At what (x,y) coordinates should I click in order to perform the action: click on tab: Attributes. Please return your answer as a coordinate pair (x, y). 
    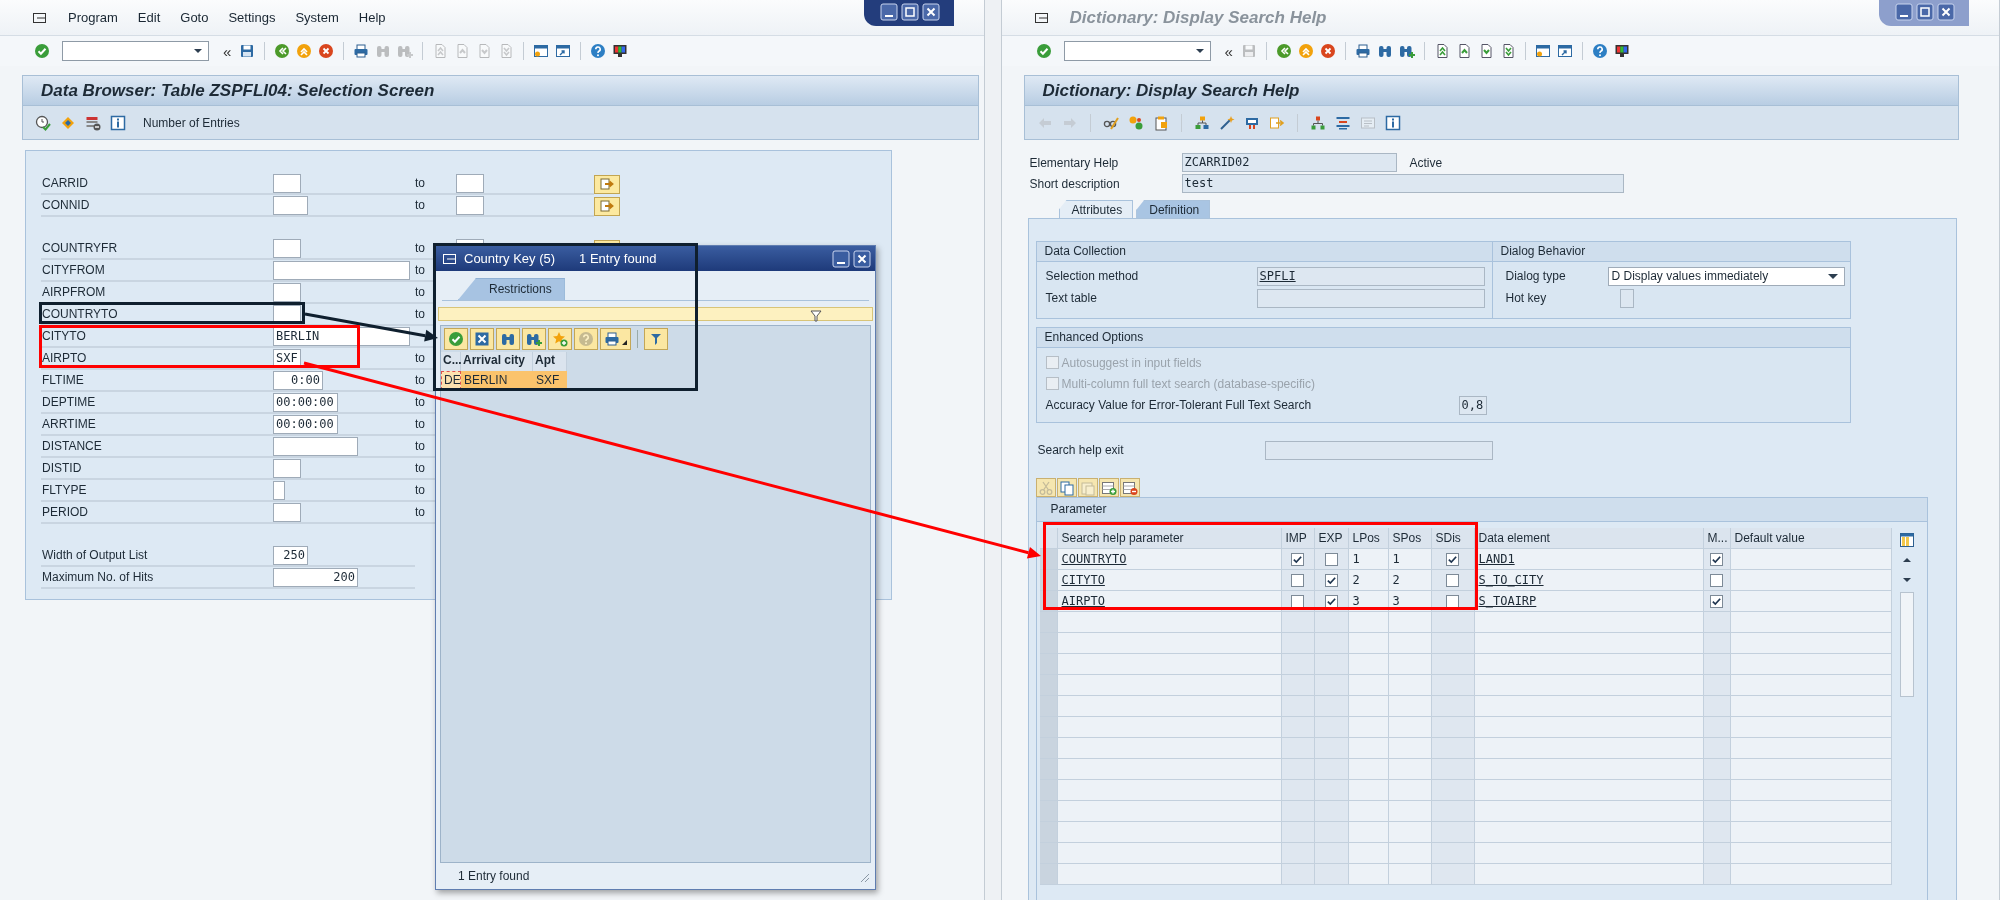
    Looking at the image, I should click on (1096, 209).